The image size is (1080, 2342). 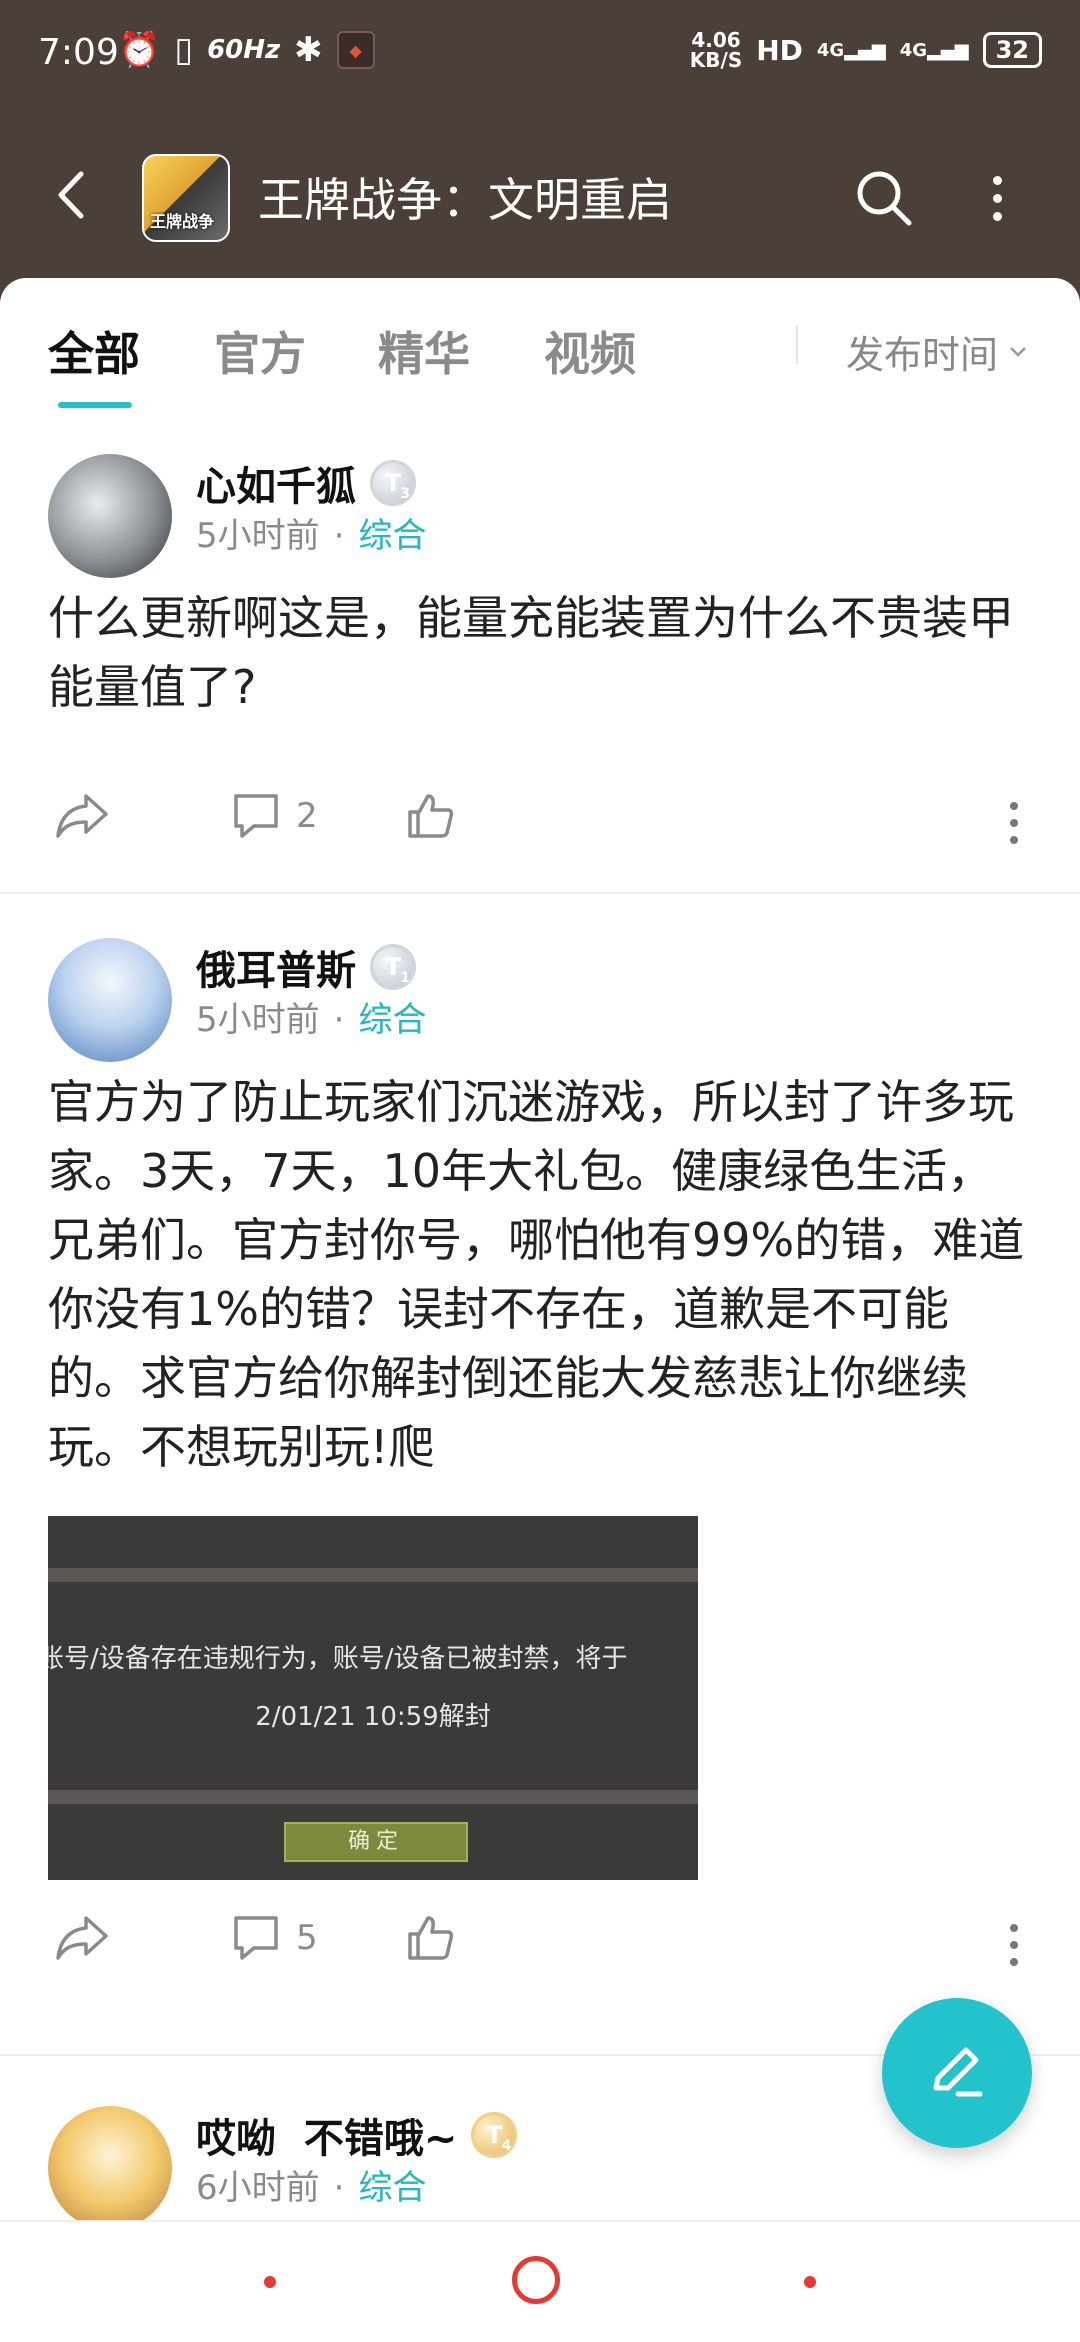 What do you see at coordinates (797, 345) in the screenshot?
I see `tab-divider` at bounding box center [797, 345].